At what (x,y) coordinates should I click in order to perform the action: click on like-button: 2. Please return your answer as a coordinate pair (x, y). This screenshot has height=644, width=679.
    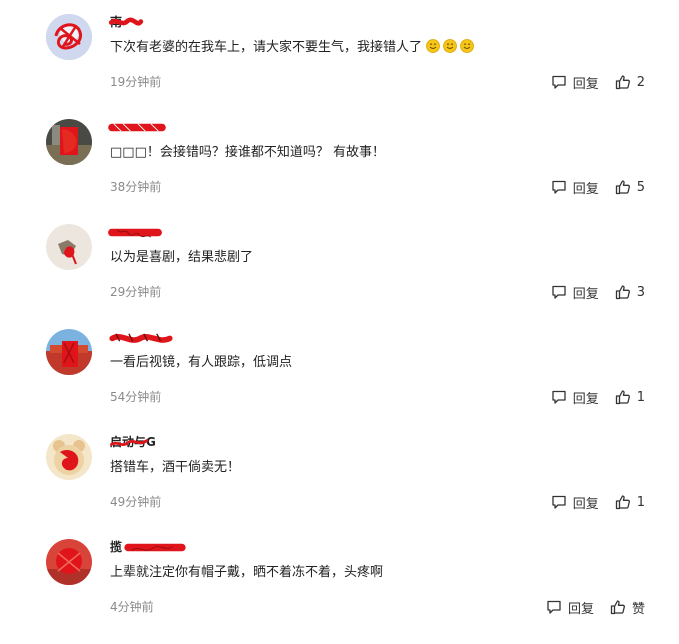
    Looking at the image, I should click on (630, 82).